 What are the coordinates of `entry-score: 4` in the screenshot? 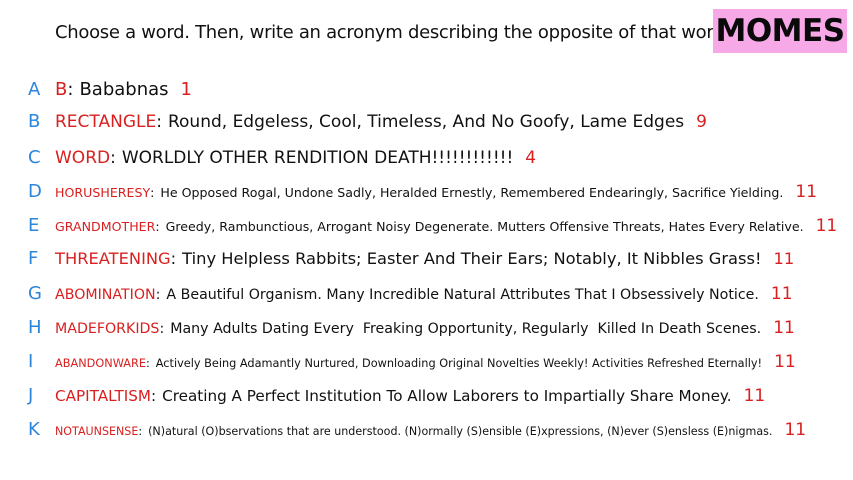 It's located at (531, 158).